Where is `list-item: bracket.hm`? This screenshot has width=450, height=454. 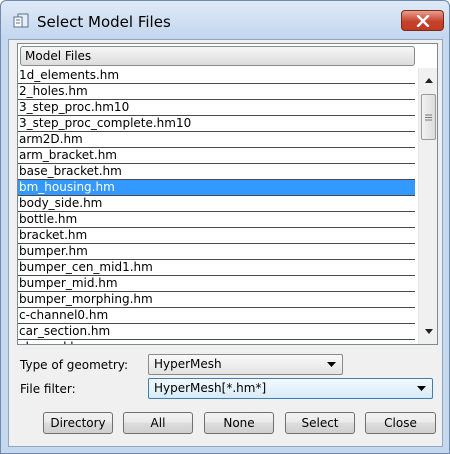 list-item: bracket.hm is located at coordinates (216, 236).